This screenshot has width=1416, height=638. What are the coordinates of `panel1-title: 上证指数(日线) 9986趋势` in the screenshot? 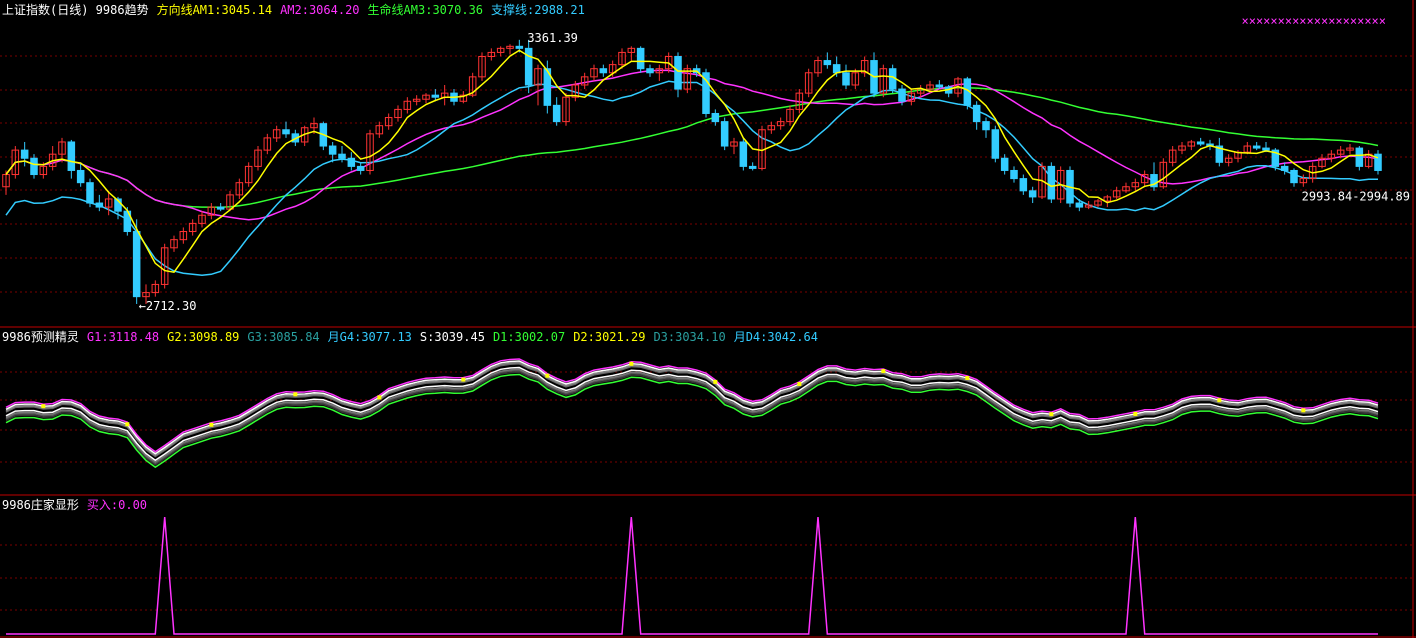 It's located at (75, 9).